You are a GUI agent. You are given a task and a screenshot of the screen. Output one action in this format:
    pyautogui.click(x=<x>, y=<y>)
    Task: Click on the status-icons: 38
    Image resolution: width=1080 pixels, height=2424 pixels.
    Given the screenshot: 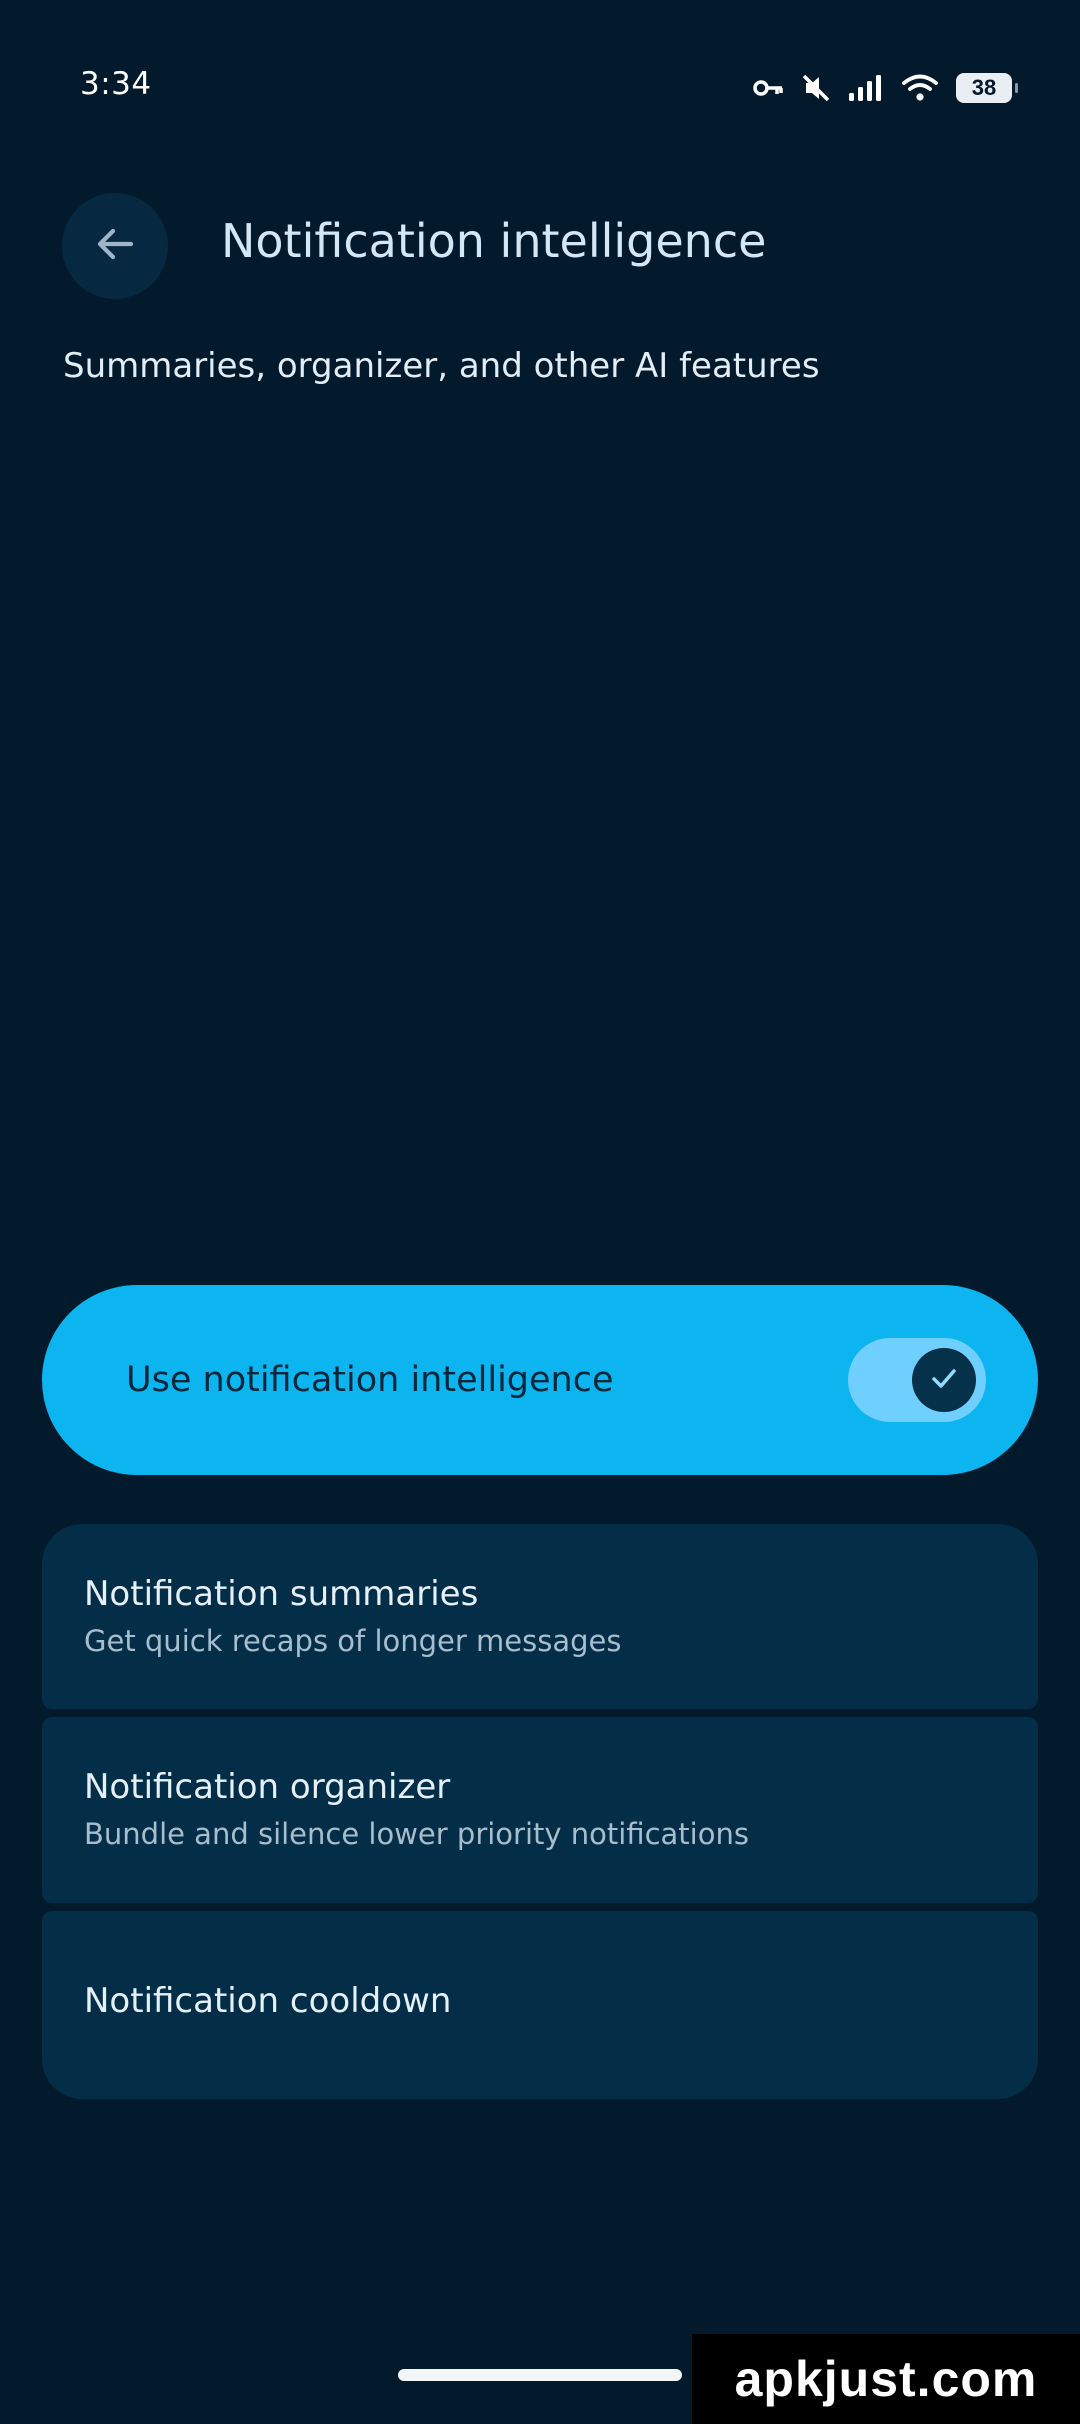 What is the action you would take?
    pyautogui.click(x=885, y=88)
    